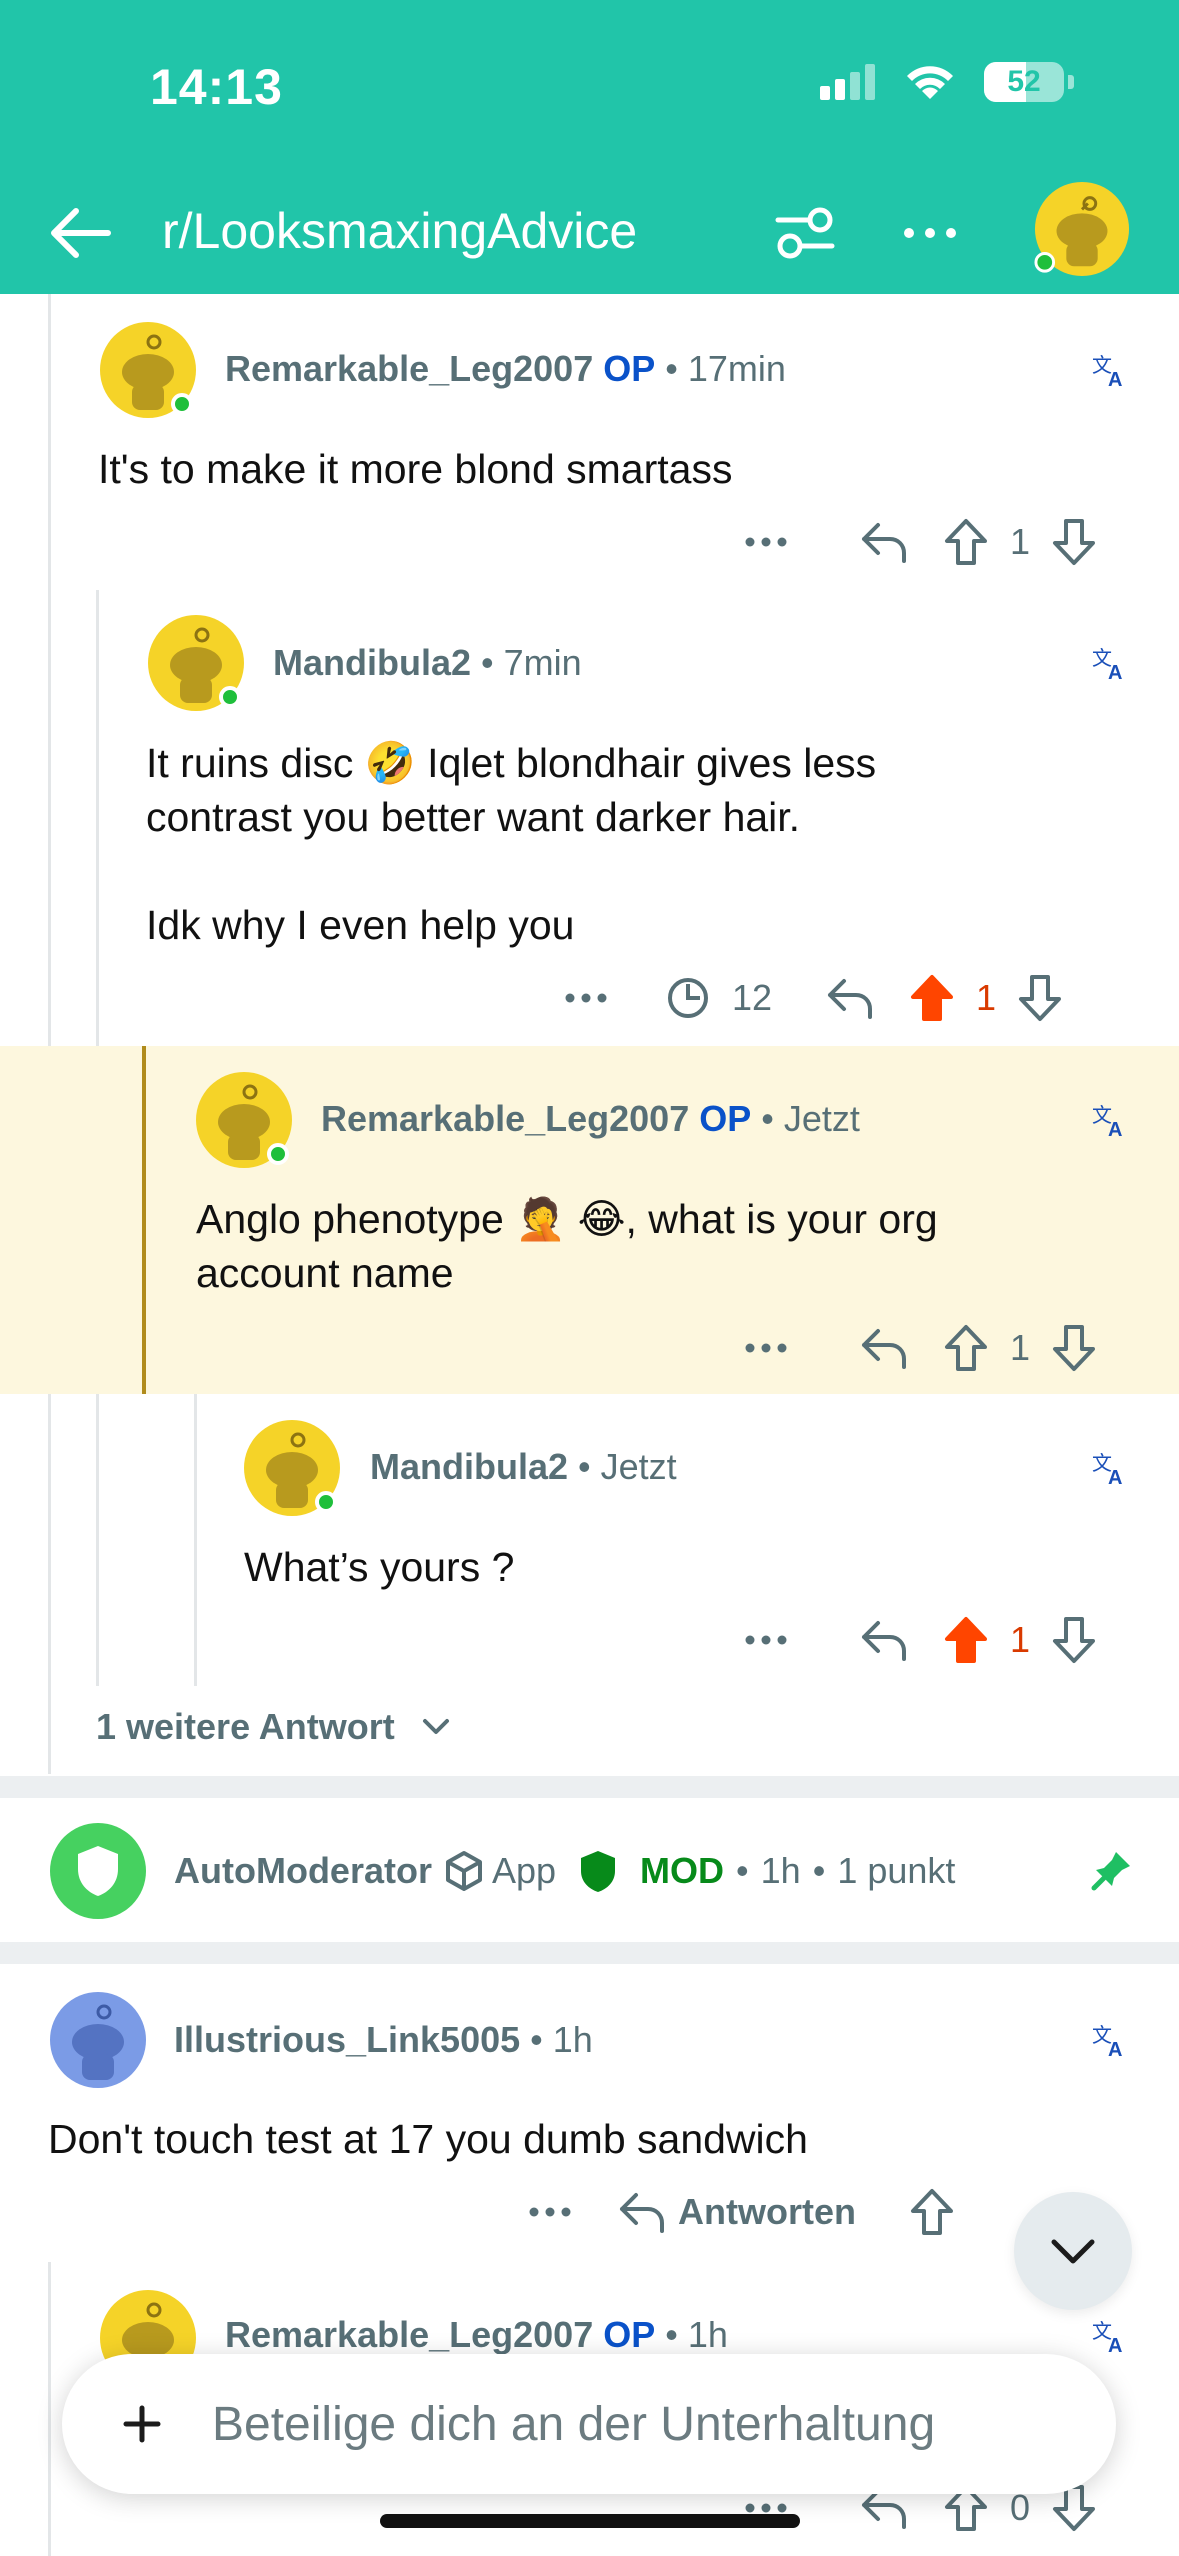 The width and height of the screenshot is (1179, 2556). Describe the element at coordinates (682, 1870) in the screenshot. I see `mod-badge: MOD` at that location.